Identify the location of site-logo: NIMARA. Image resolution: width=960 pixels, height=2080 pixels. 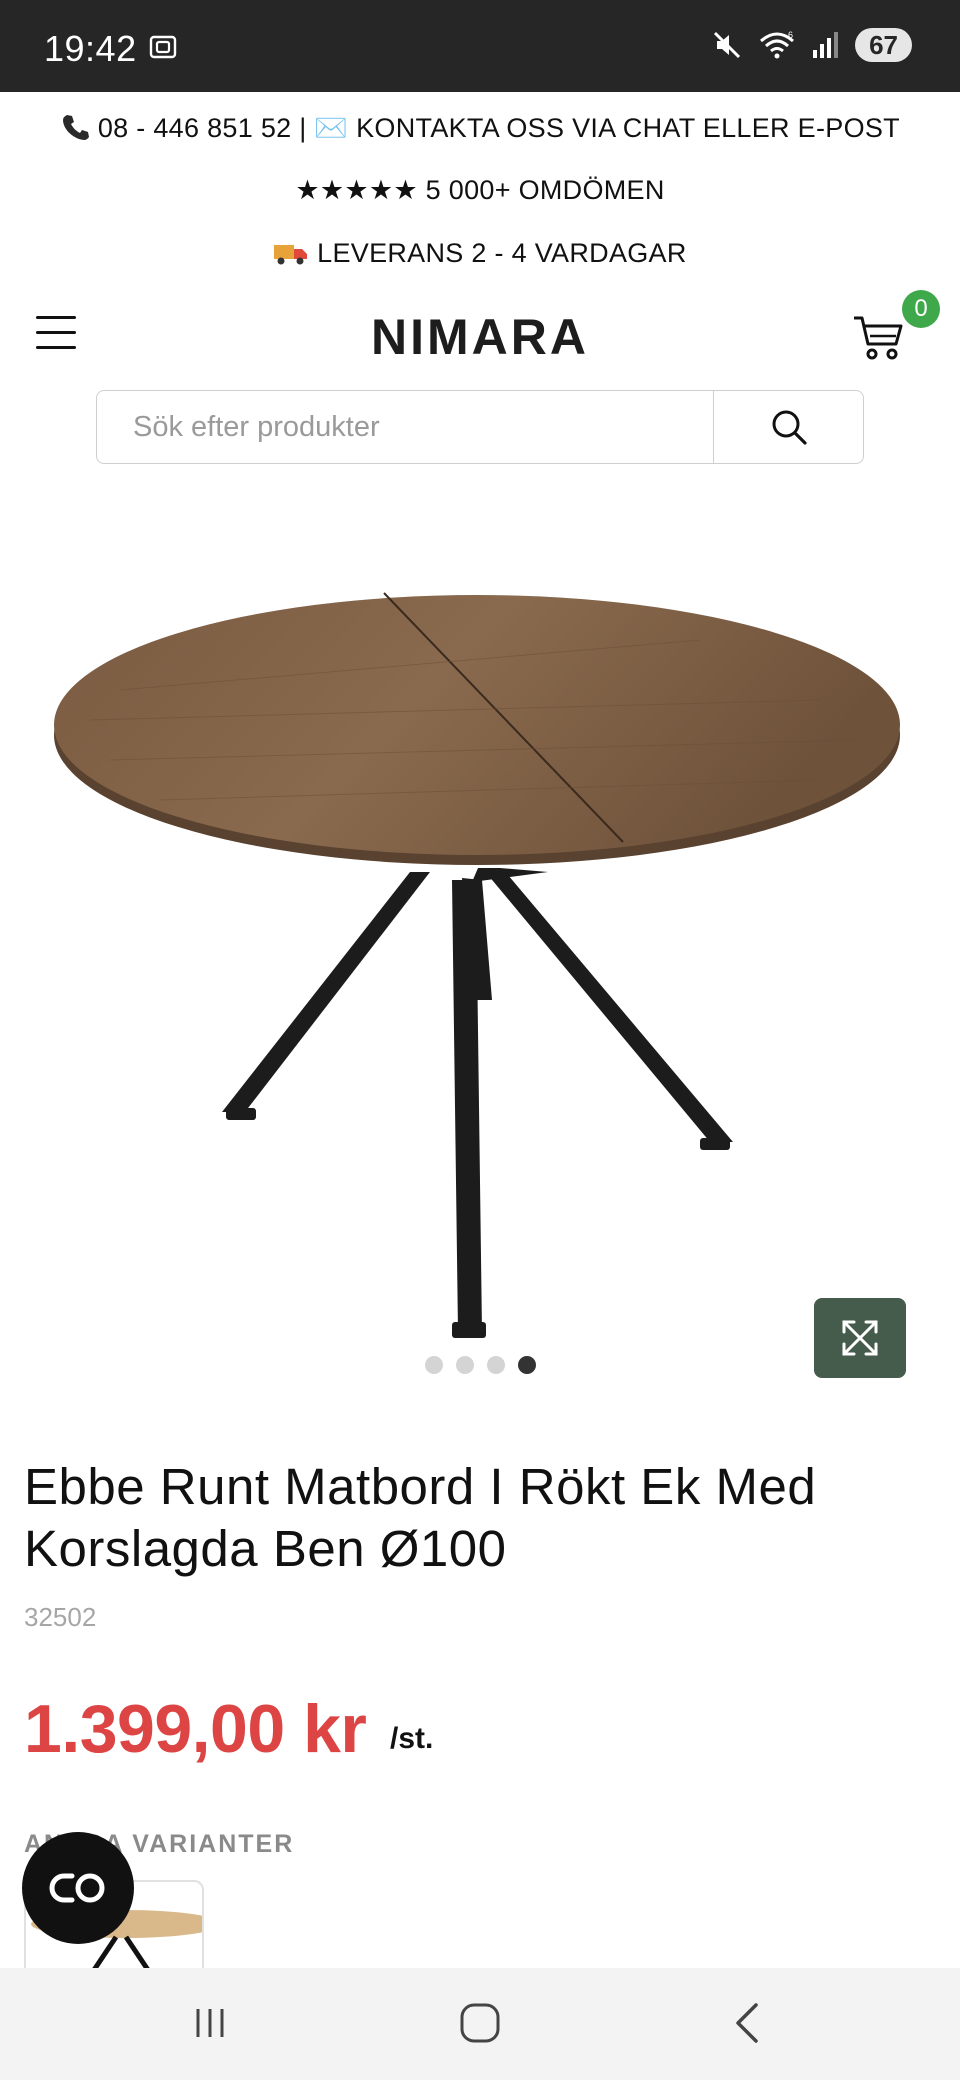
(480, 337).